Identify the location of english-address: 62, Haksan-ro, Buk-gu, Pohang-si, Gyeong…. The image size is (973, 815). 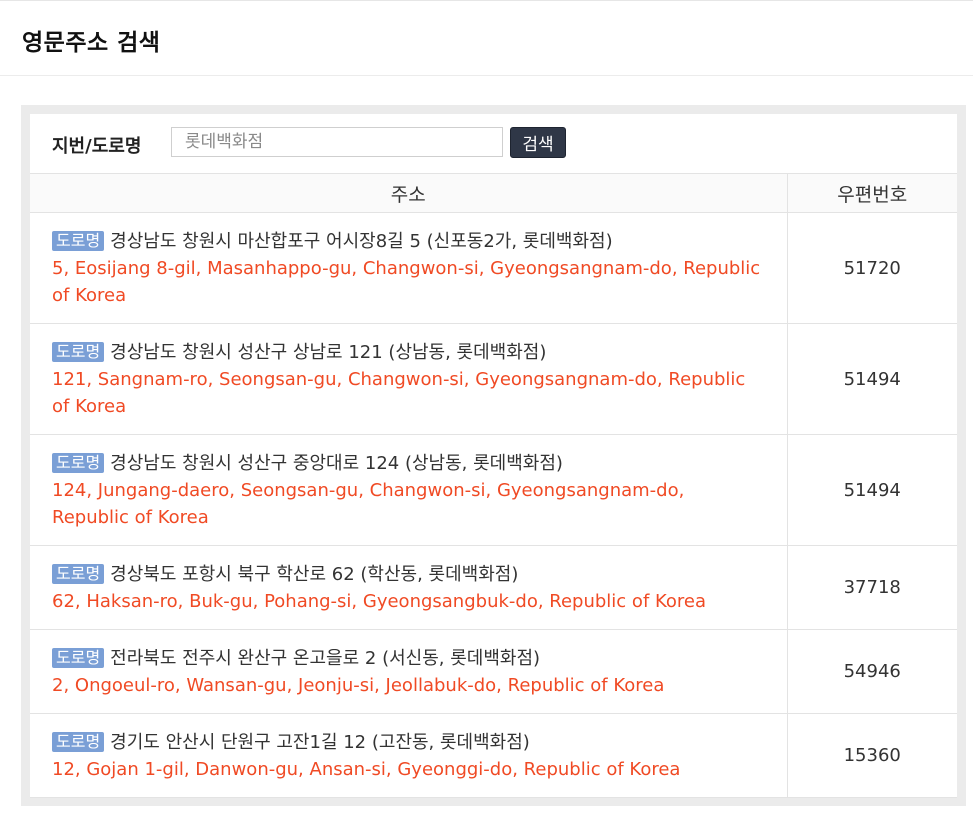
(379, 601).